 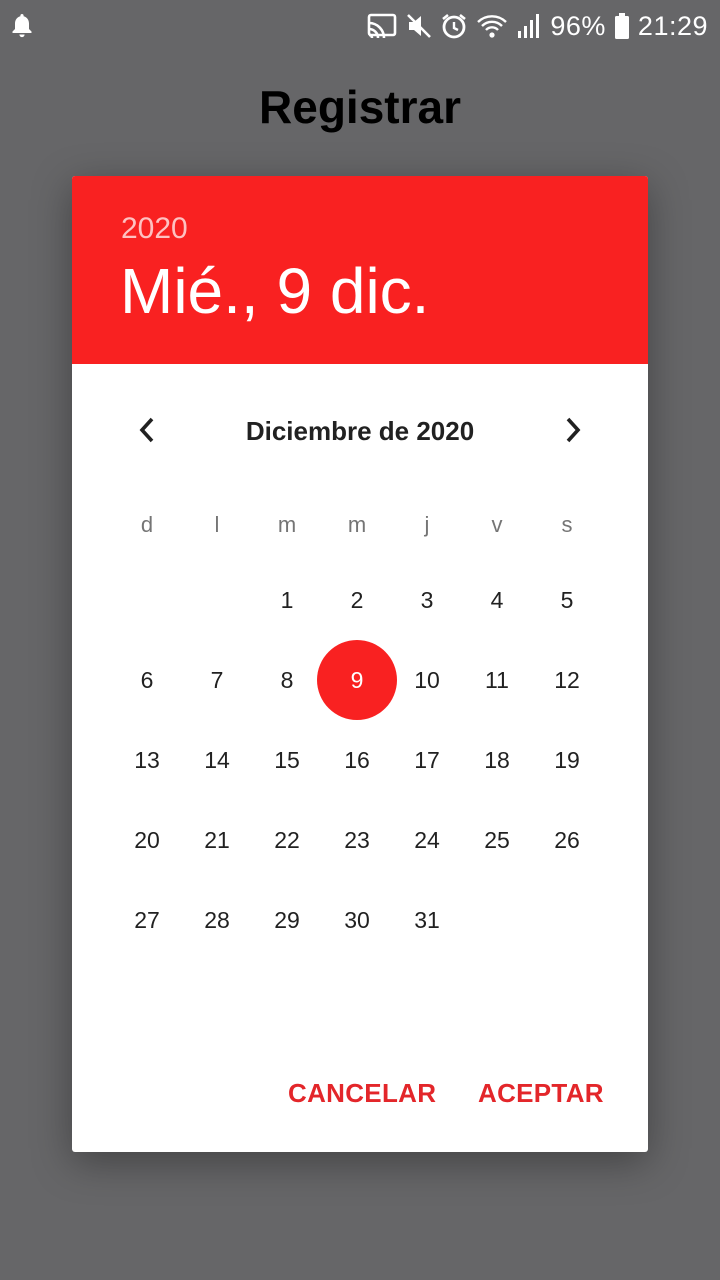 I want to click on day-cell: 1, so click(x=287, y=600).